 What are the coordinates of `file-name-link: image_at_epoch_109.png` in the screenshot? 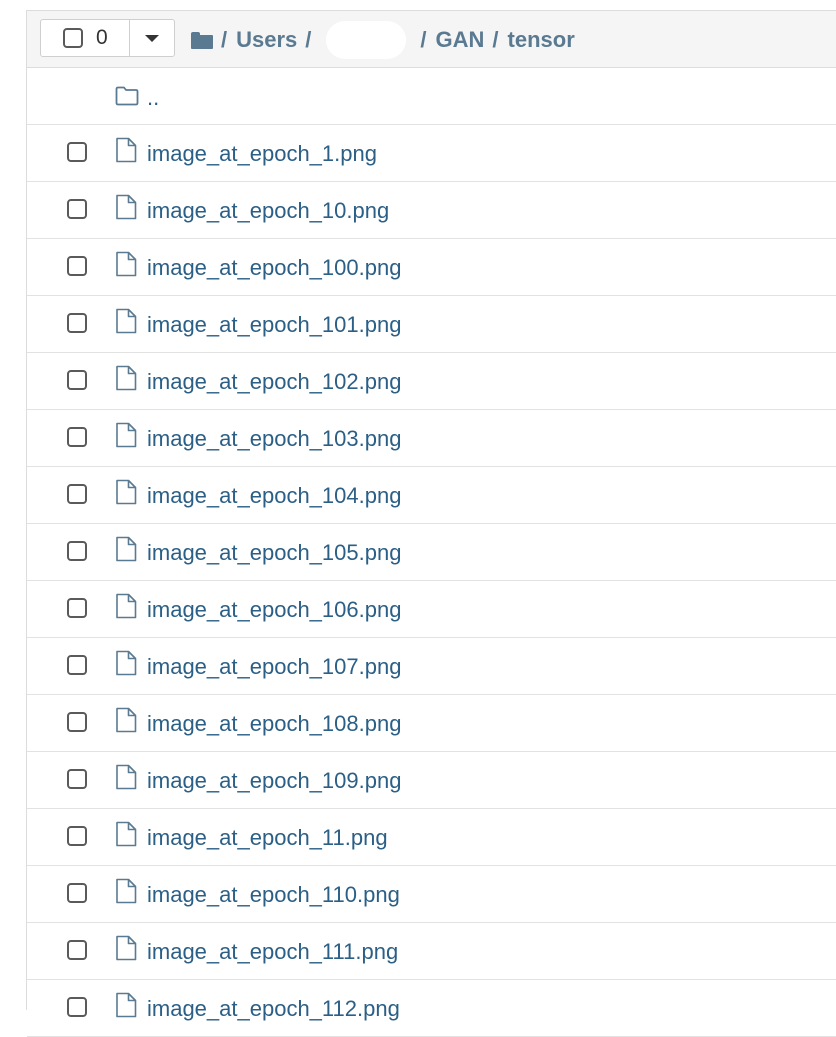 It's located at (274, 780).